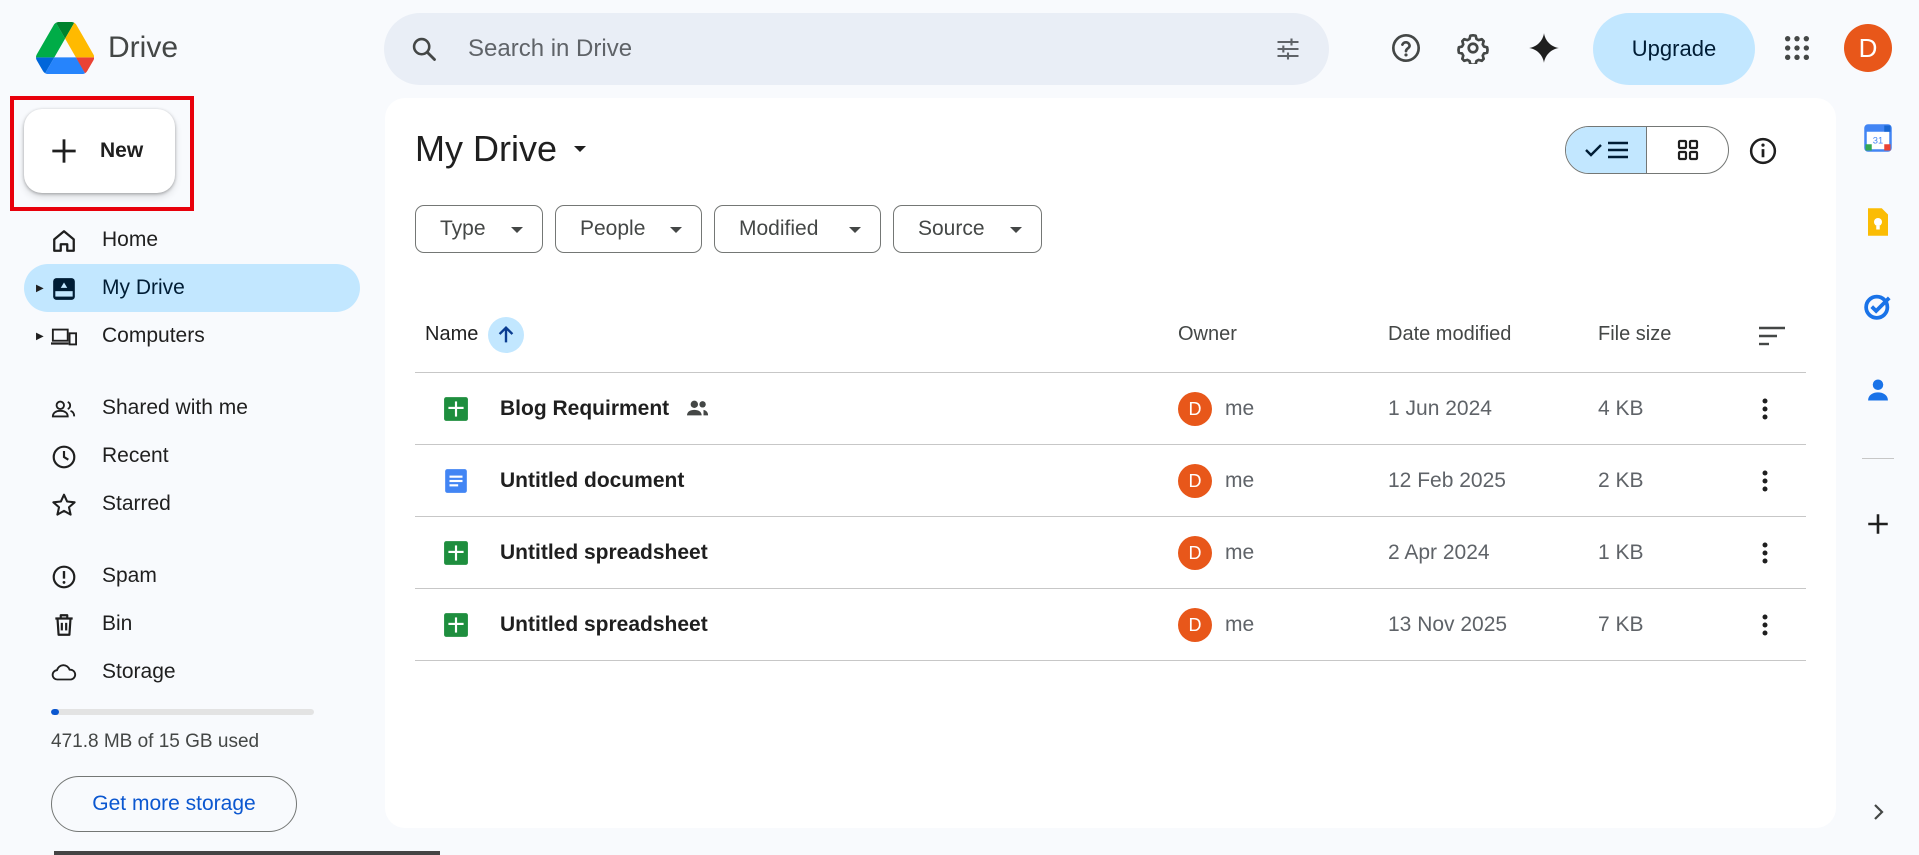  What do you see at coordinates (1621, 408) in the screenshot?
I see `file-size: 4 KB` at bounding box center [1621, 408].